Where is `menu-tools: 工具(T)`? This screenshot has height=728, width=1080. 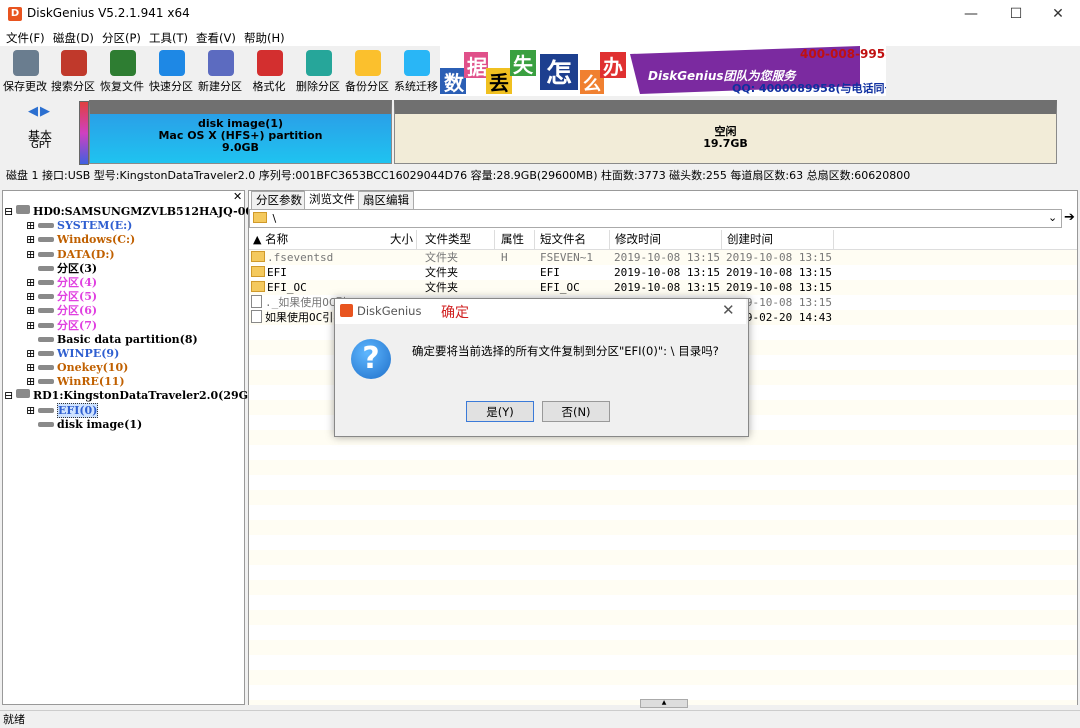 menu-tools: 工具(T) is located at coordinates (168, 38).